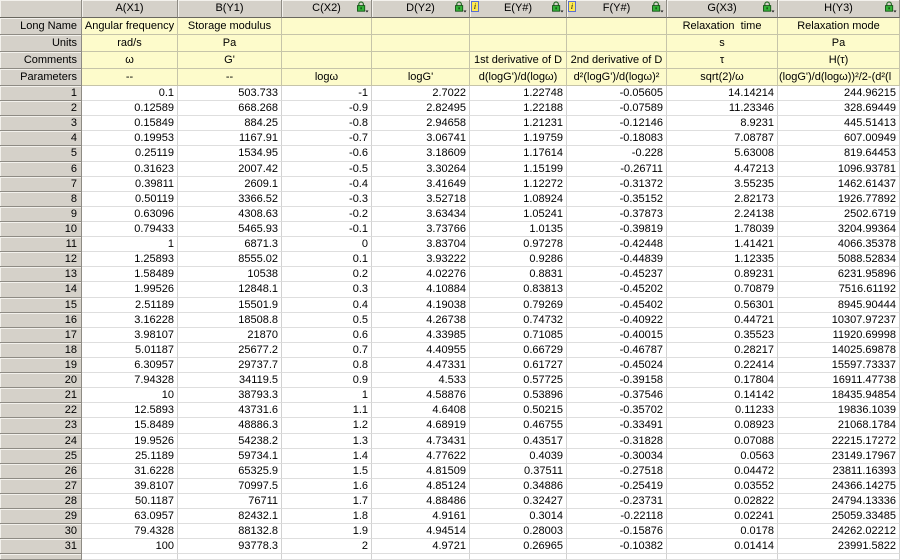 The height and width of the screenshot is (560, 900). I want to click on cell-G-row31: 0.01414, so click(722, 547).